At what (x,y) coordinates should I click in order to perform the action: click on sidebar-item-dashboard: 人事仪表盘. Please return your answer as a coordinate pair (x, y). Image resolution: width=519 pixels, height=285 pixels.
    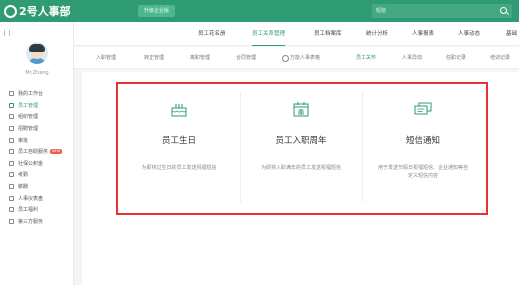
    Looking at the image, I should click on (37, 198).